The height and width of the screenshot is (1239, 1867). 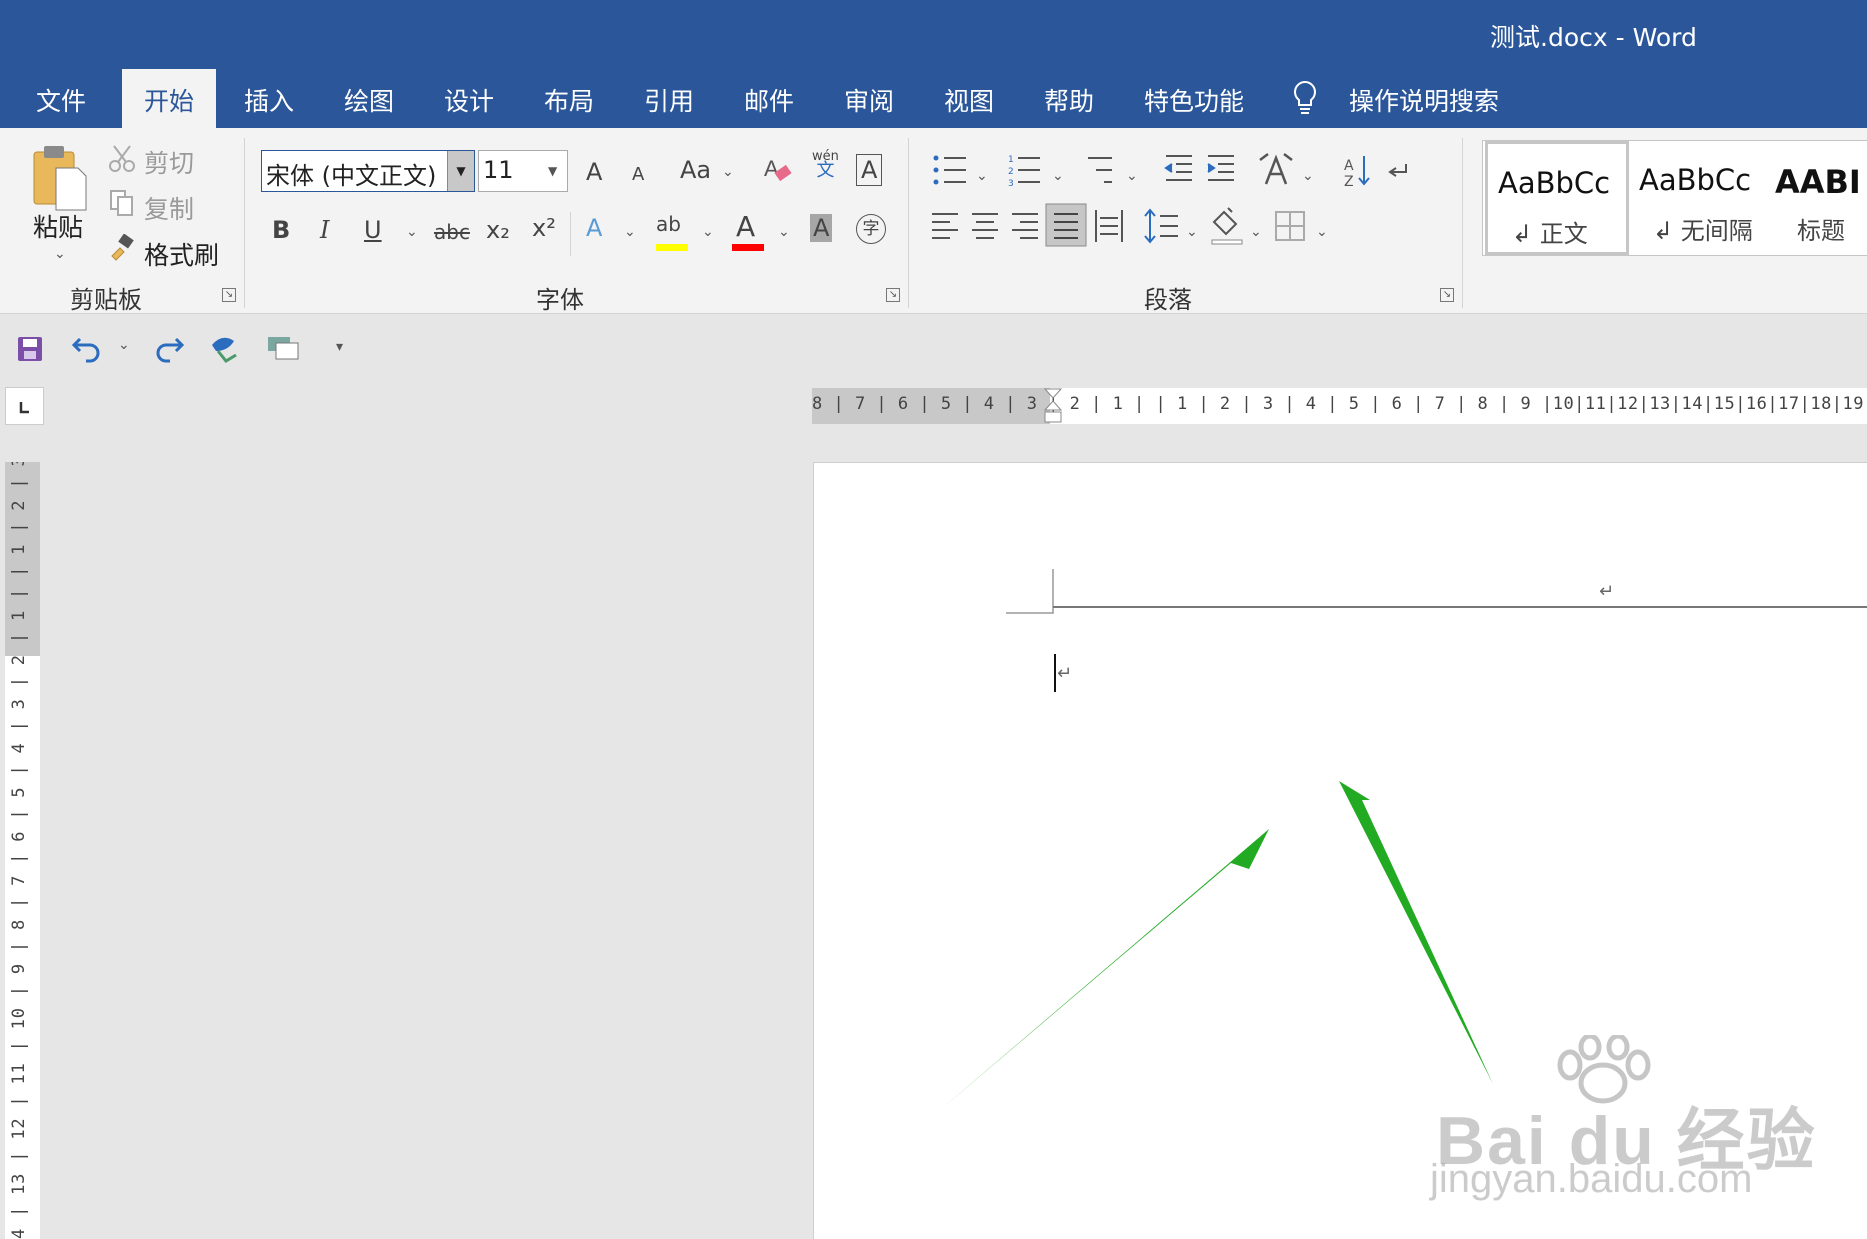 What do you see at coordinates (594, 172) in the screenshot?
I see `grow-font-button: A` at bounding box center [594, 172].